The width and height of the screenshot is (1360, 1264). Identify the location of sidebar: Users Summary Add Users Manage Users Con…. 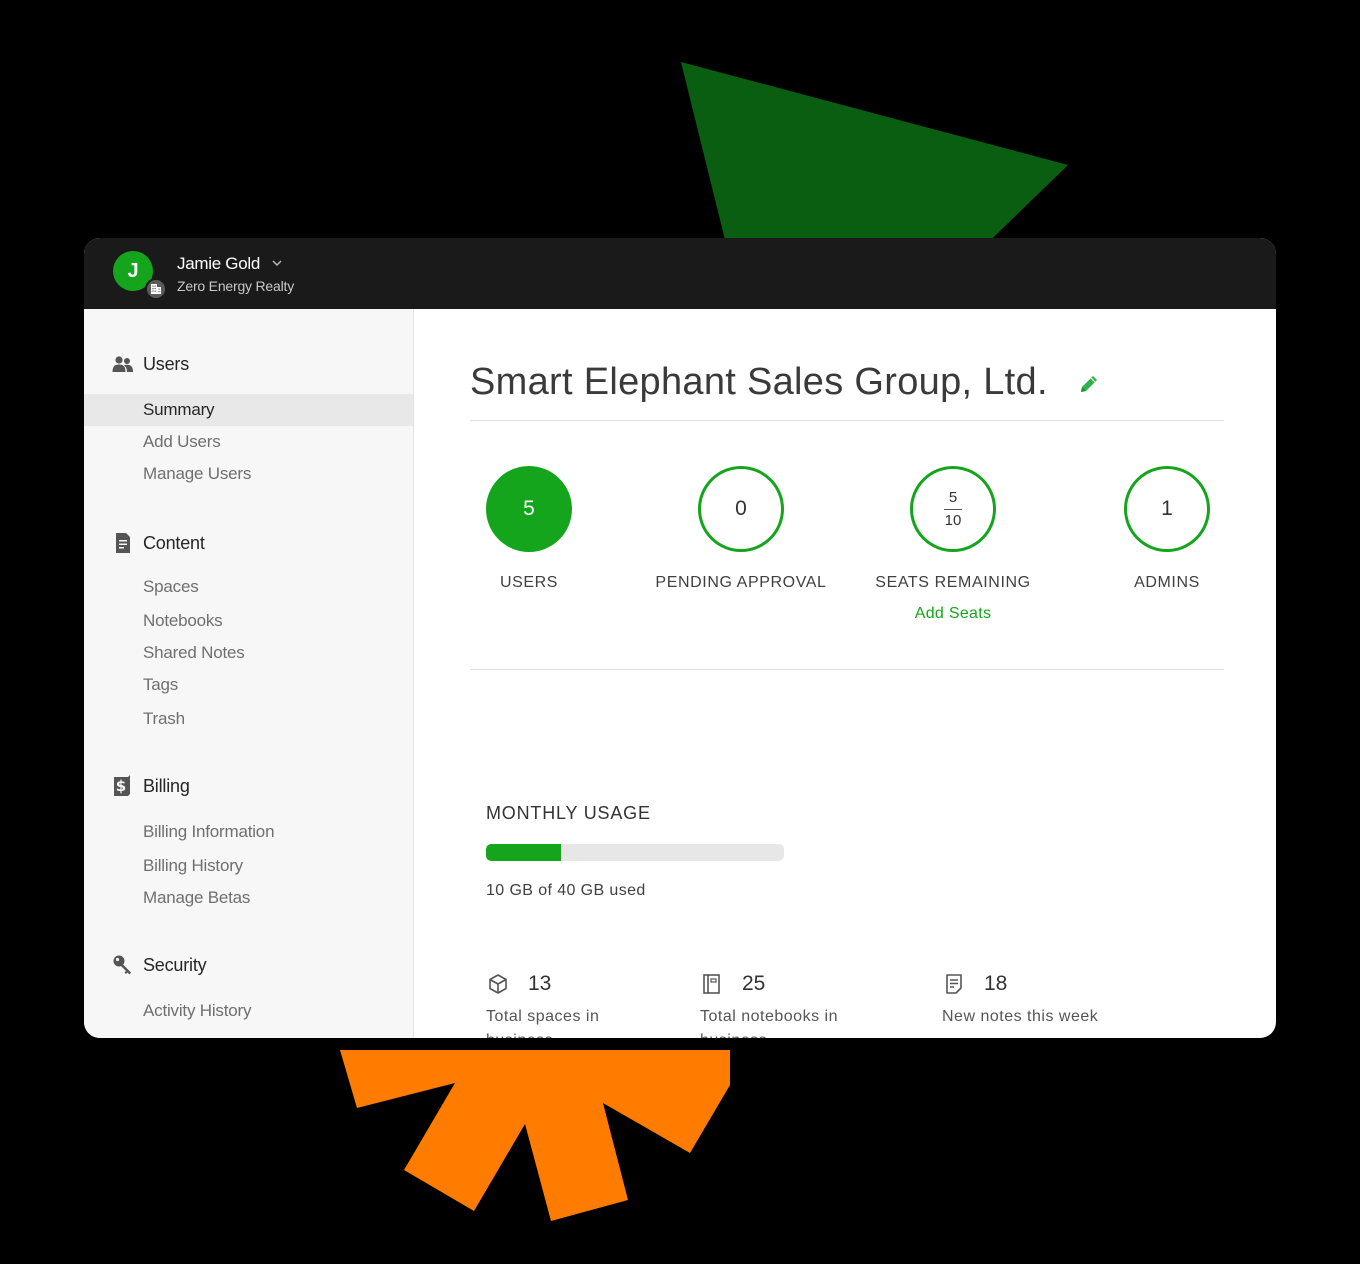
(249, 673).